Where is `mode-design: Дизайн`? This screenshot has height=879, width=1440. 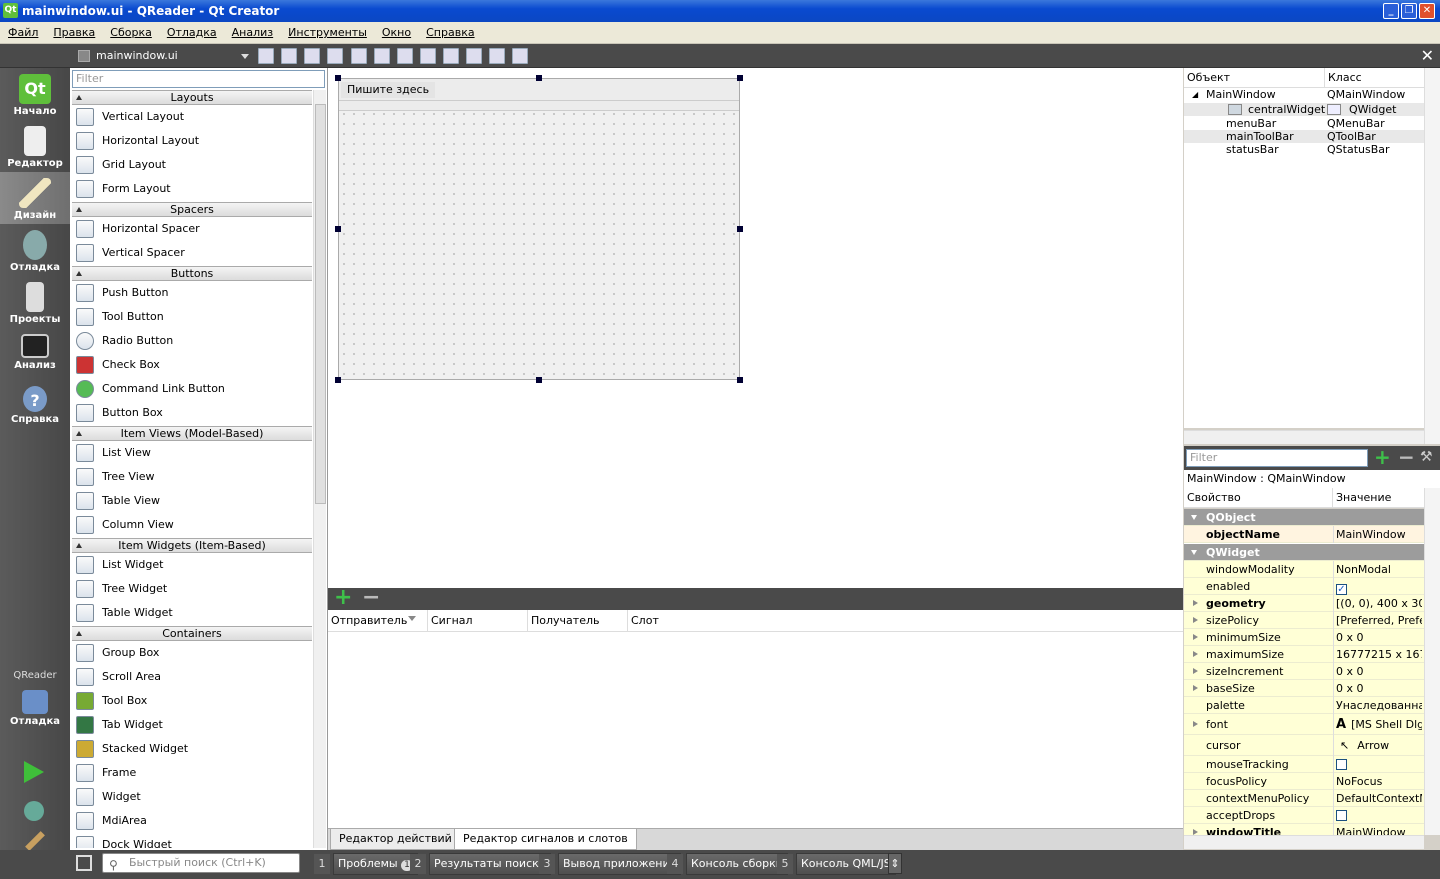 mode-design: Дизайн is located at coordinates (35, 198).